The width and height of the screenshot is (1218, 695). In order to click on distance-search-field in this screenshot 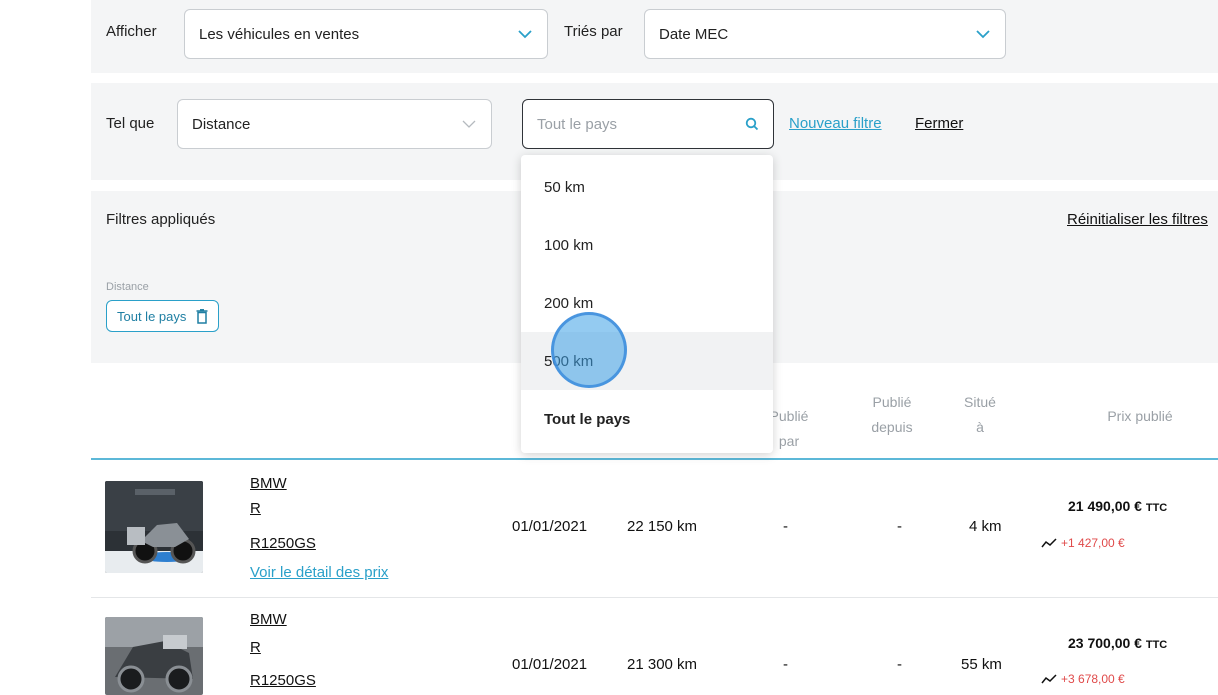, I will do `click(648, 124)`.